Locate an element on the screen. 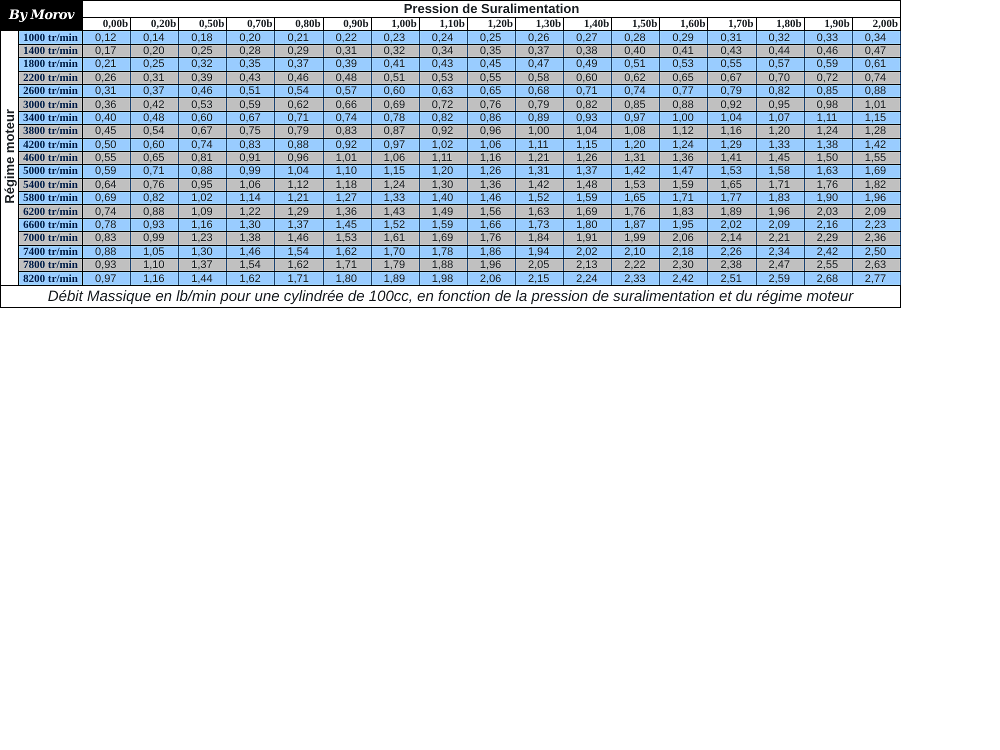  table-cell: 0,37 is located at coordinates (299, 65).